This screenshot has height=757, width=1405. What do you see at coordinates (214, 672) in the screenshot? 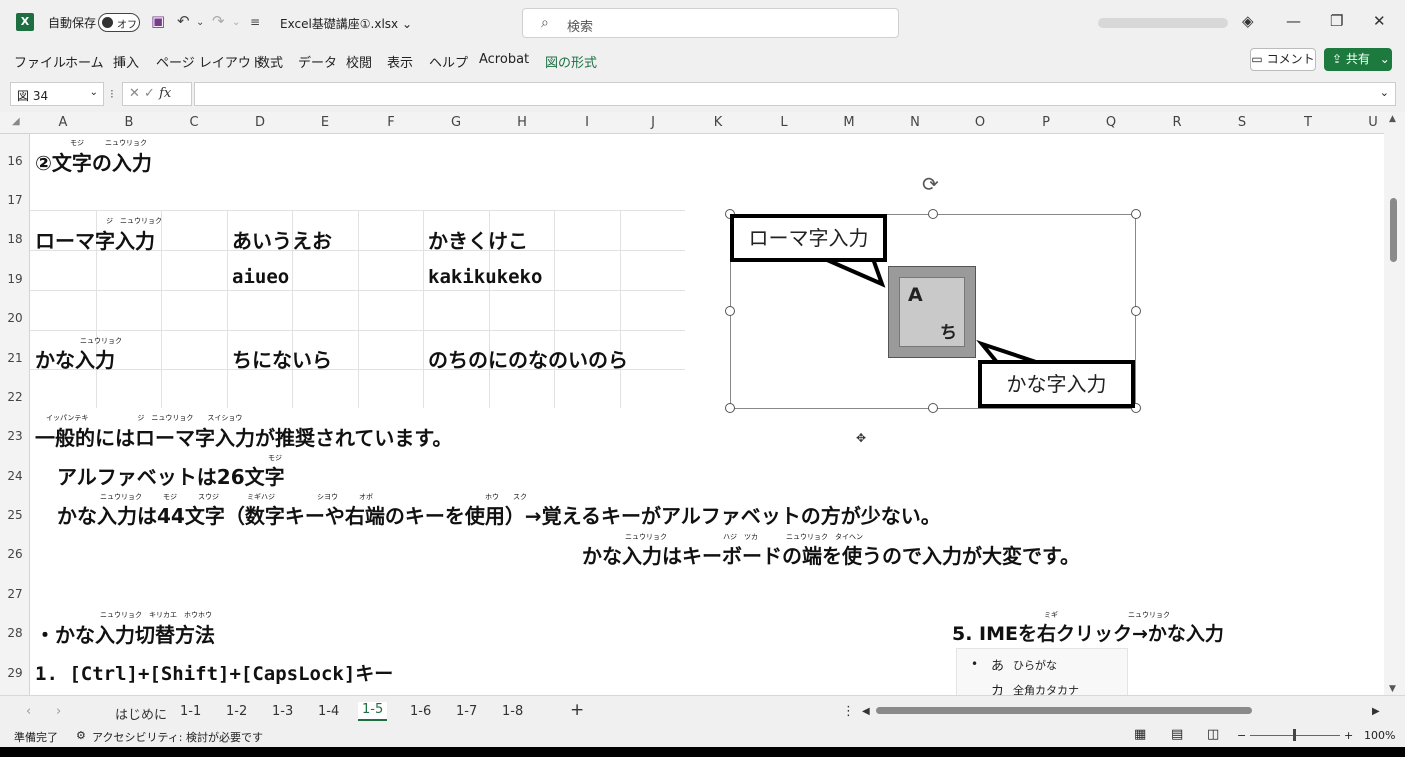
I see `cell-A29: 1. [Ctrl]+[Shift]+[CapsLock]キー` at bounding box center [214, 672].